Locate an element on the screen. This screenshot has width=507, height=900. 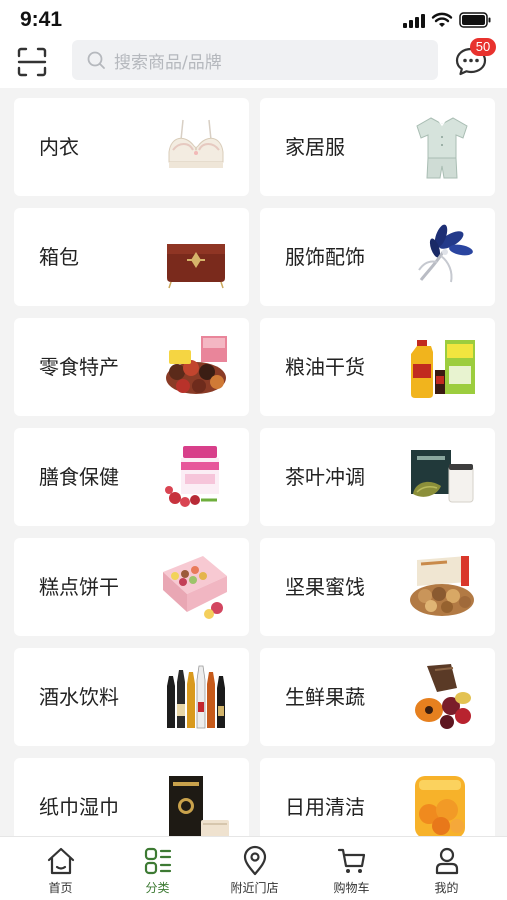
tab-category: 分类 is located at coordinates (157, 868).